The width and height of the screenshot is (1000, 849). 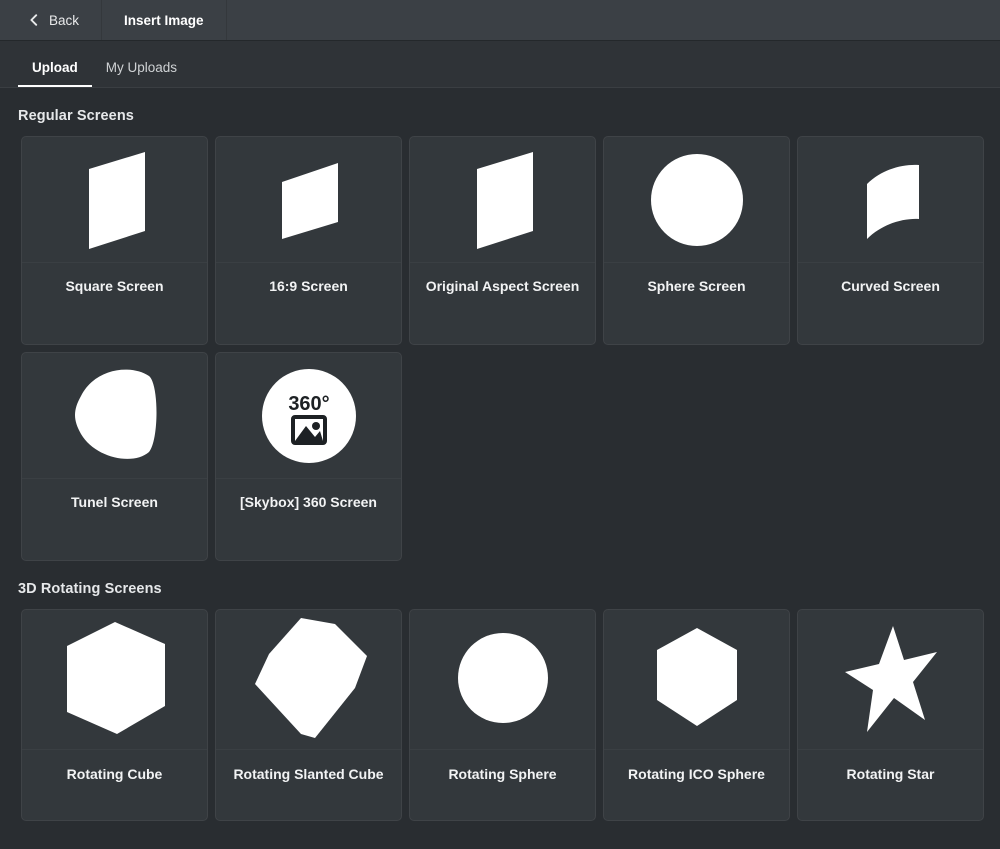 What do you see at coordinates (500, 64) in the screenshot?
I see `tab-bar: Upload My Uploads` at bounding box center [500, 64].